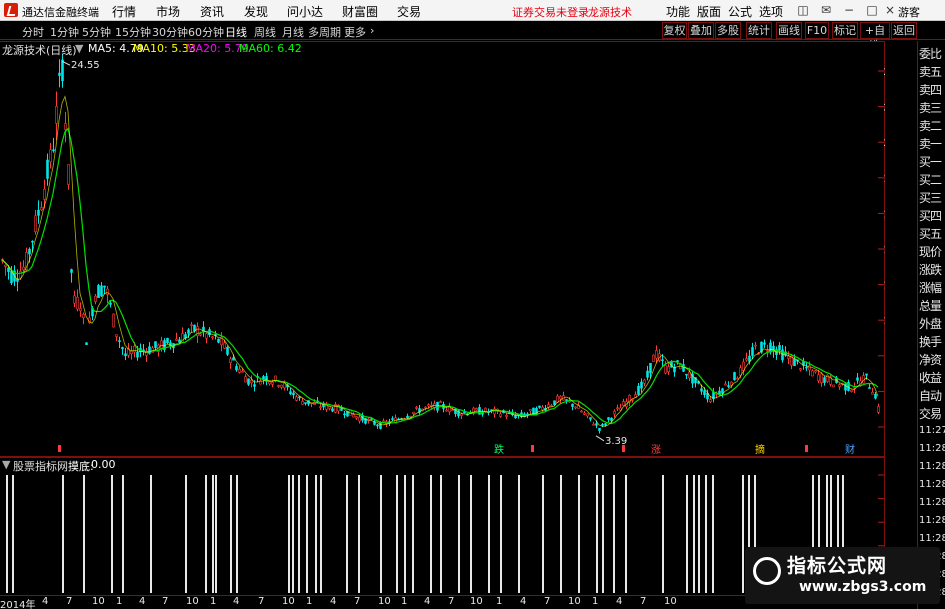 The height and width of the screenshot is (609, 945). I want to click on quote-field-label: 买一, so click(932, 162).